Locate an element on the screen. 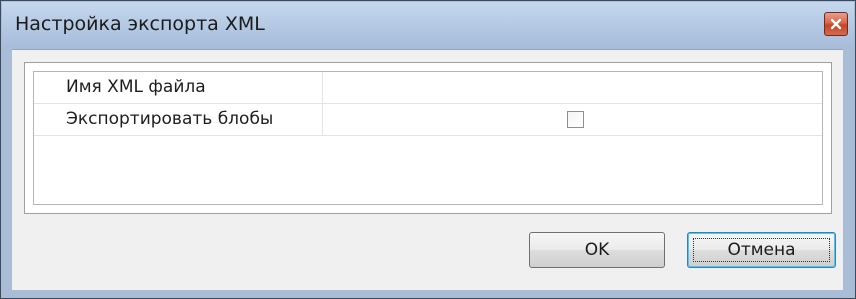  xml-filename-field is located at coordinates (572, 87).